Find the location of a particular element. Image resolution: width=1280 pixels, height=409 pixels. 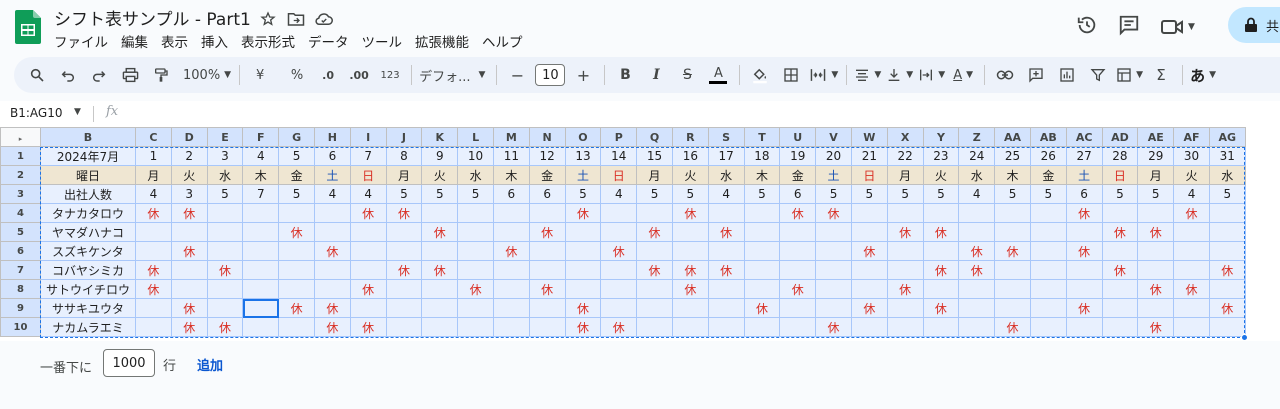

day-number-cell: 5 is located at coordinates (296, 156).